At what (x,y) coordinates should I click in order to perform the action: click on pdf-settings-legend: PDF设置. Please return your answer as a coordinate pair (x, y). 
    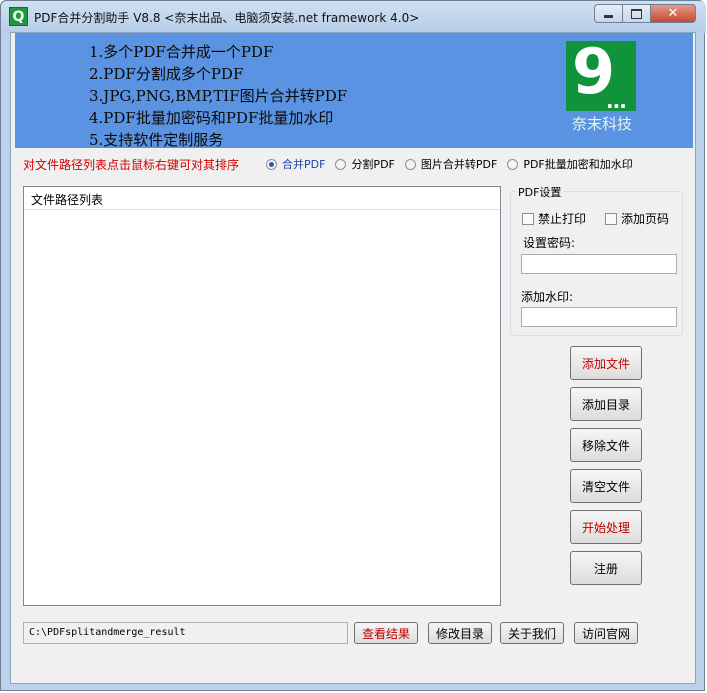
    Looking at the image, I should click on (540, 192).